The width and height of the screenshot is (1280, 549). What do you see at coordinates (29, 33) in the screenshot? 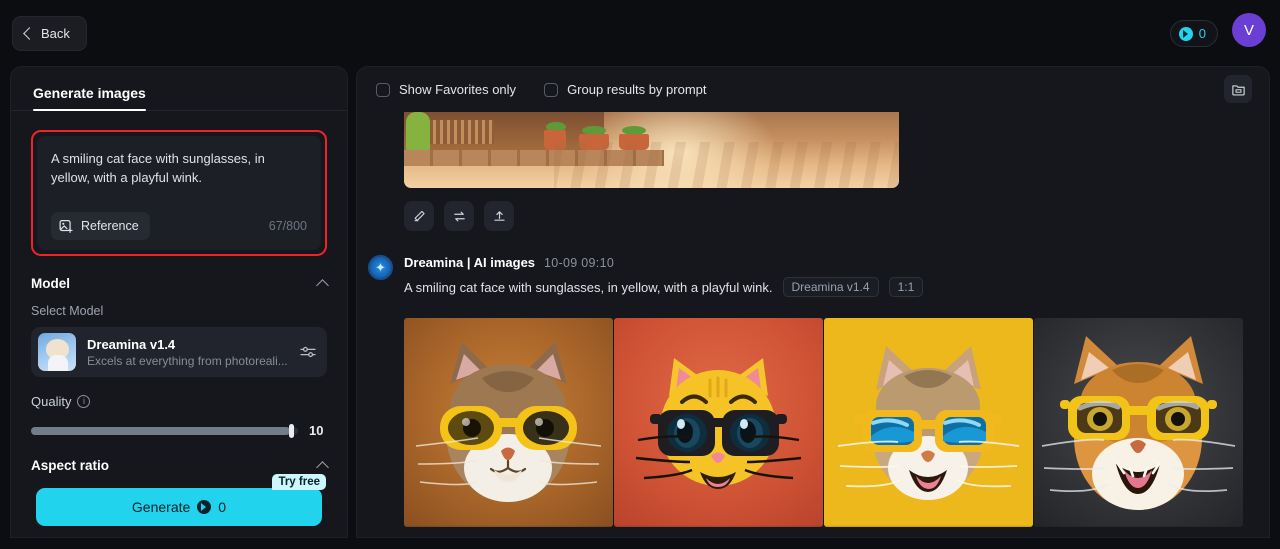
I see `chevron-left-icon` at bounding box center [29, 33].